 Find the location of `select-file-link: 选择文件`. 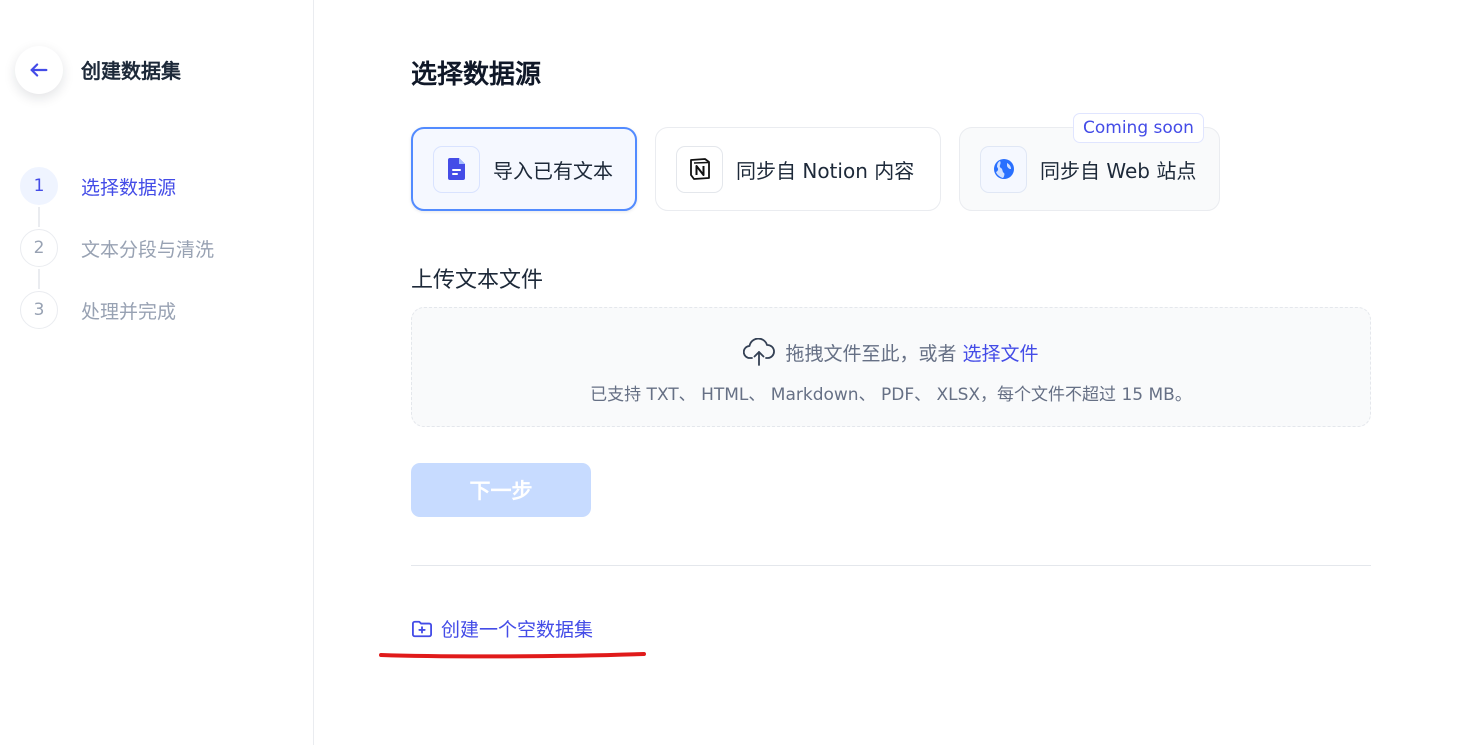

select-file-link: 选择文件 is located at coordinates (1001, 352).